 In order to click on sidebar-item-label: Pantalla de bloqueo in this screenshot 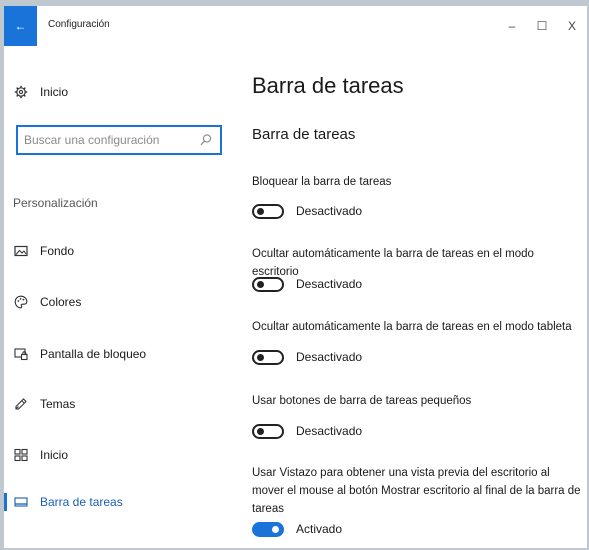, I will do `click(93, 354)`.